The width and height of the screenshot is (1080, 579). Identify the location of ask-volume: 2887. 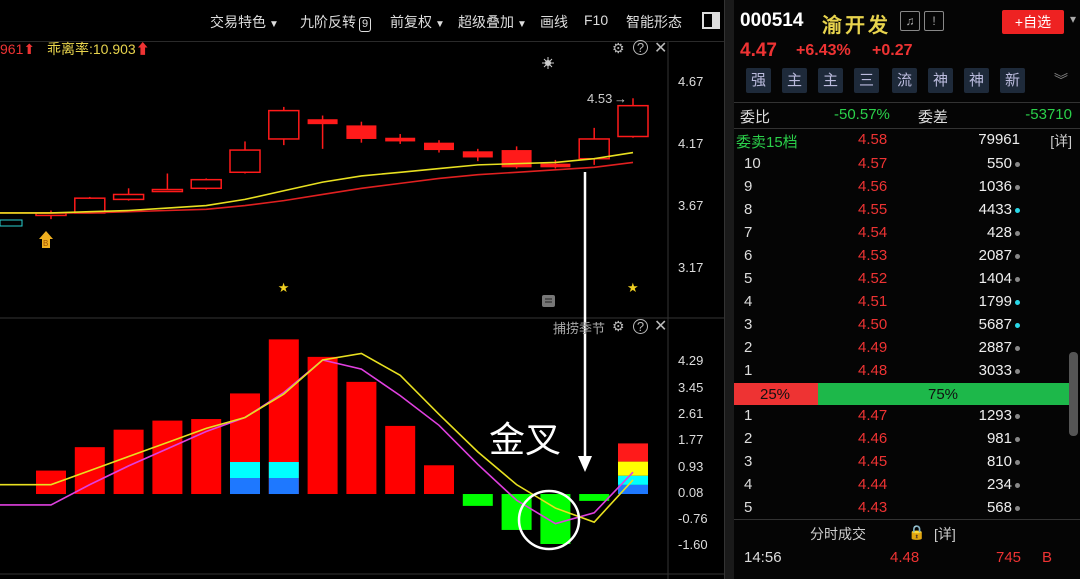
(995, 347).